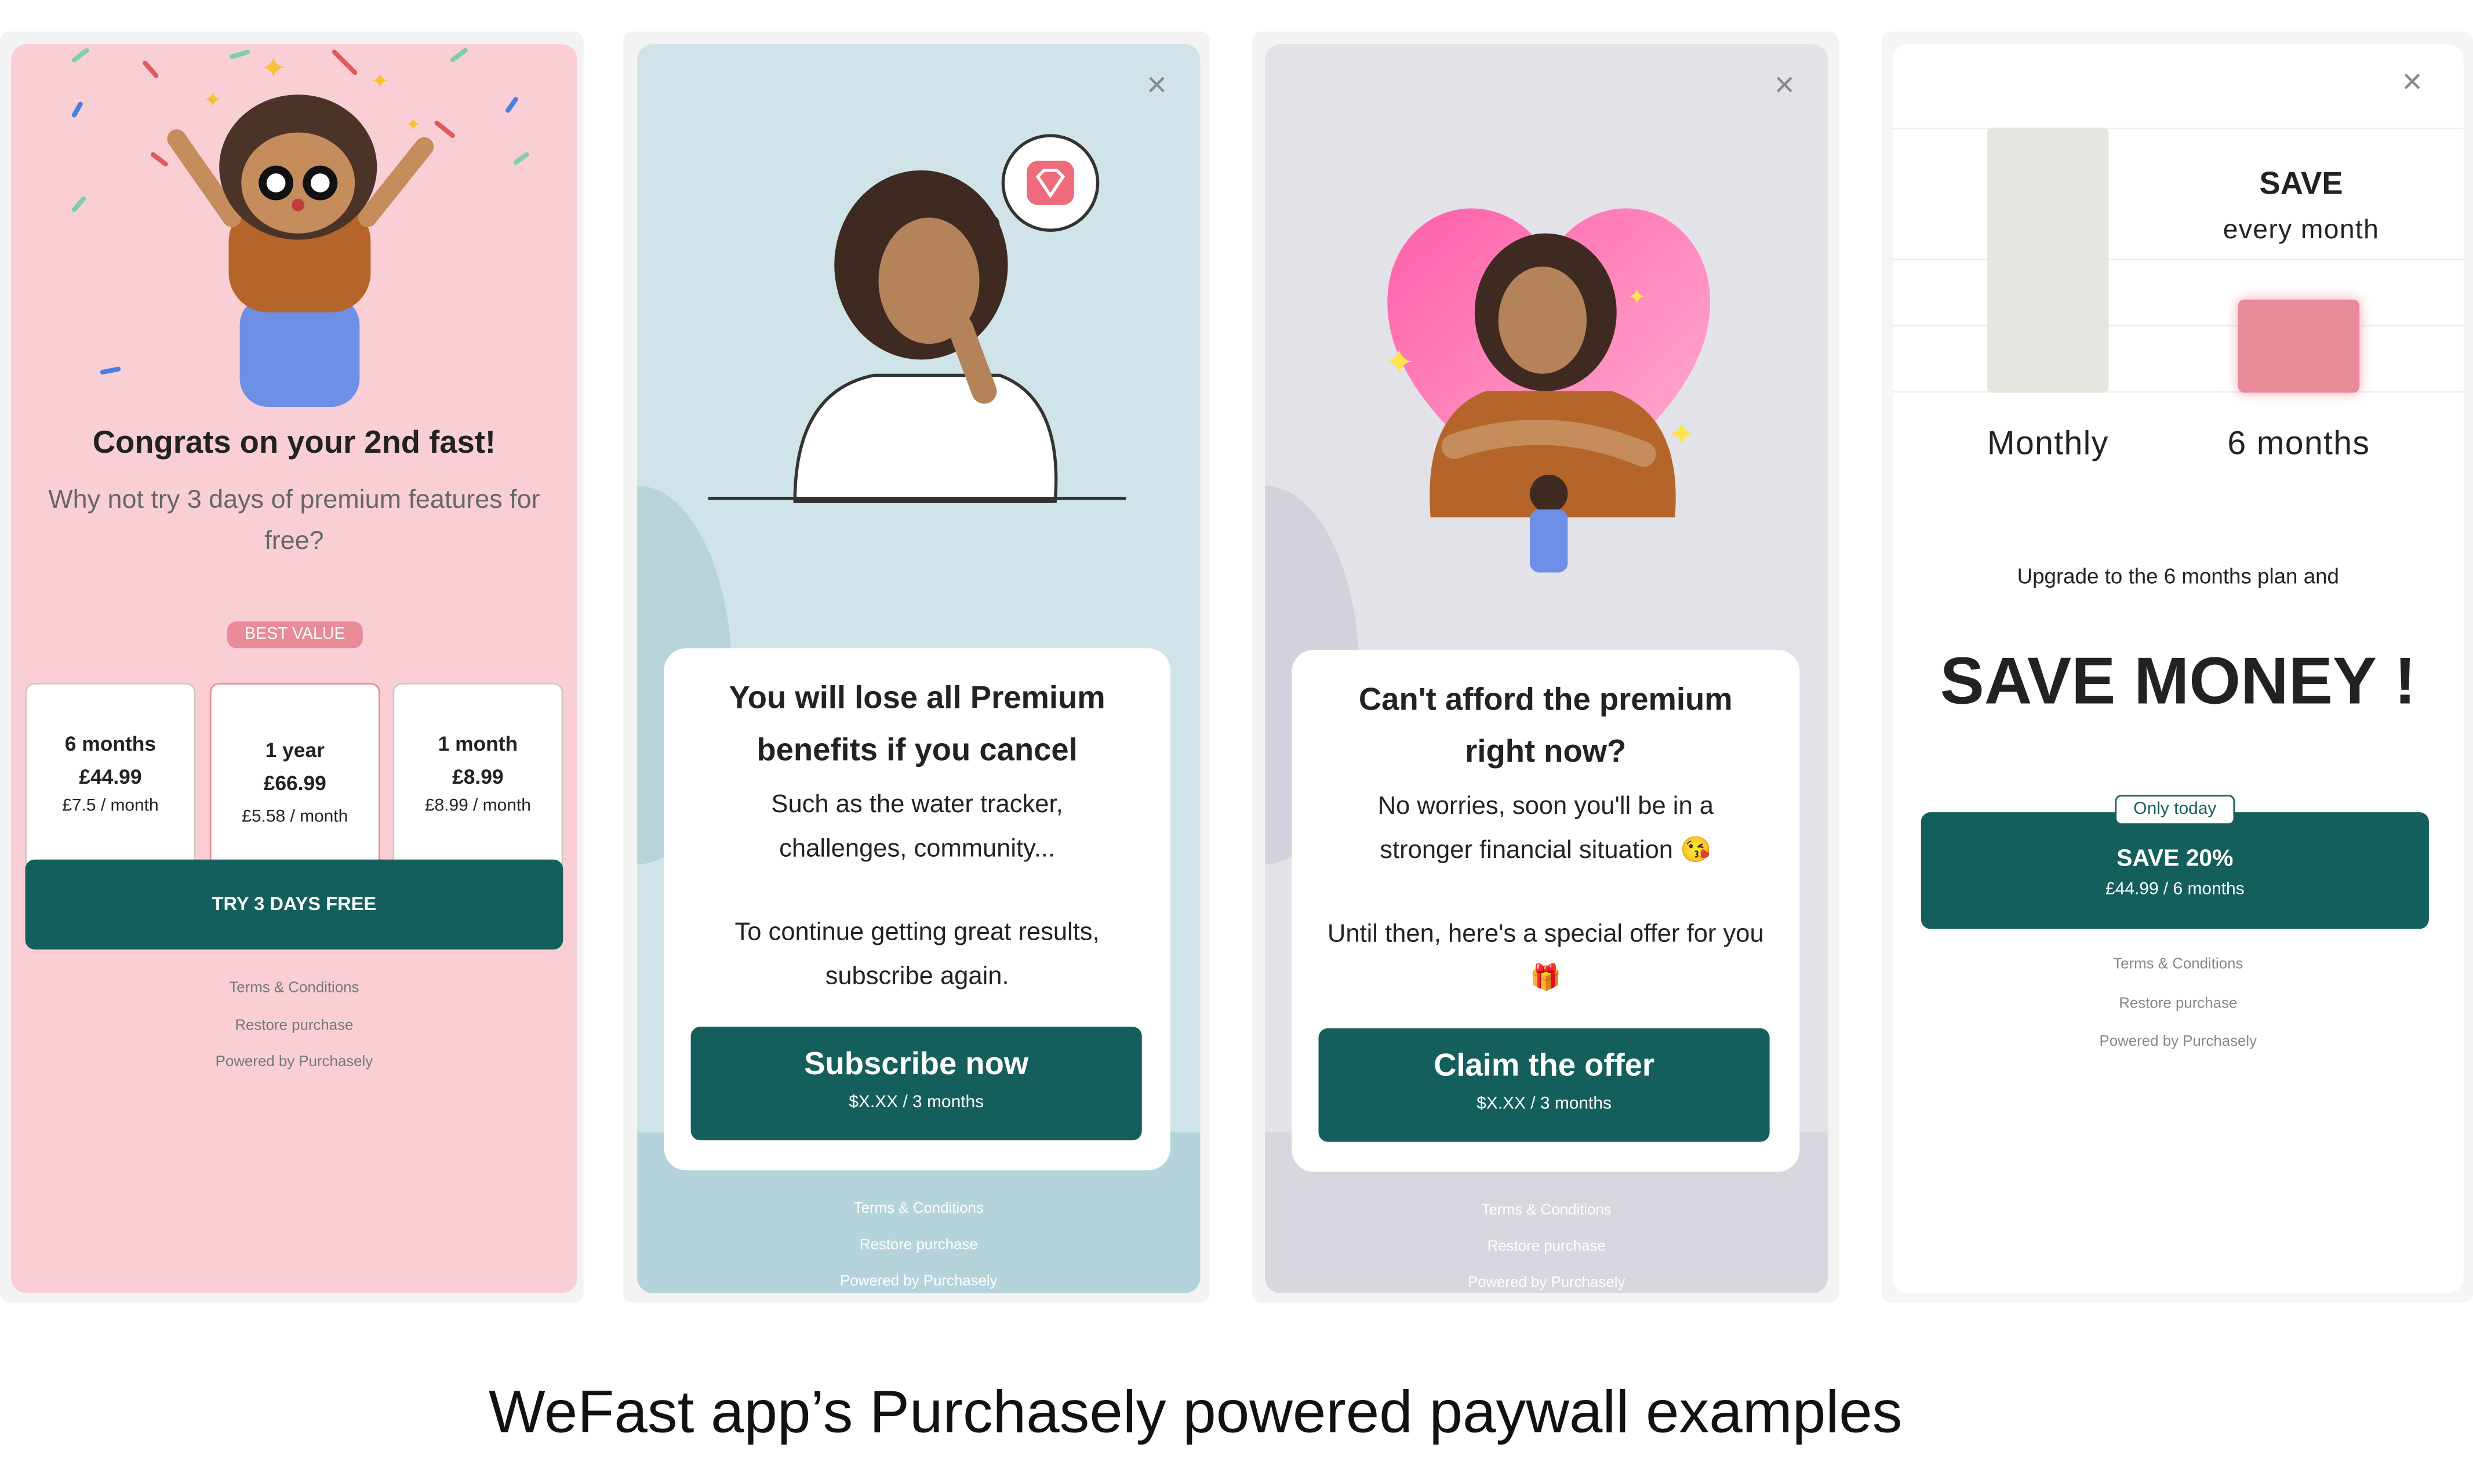 This screenshot has width=2473, height=1484. I want to click on plan-option-1-year: 1 year £66.99 £5.58 / month, so click(294, 779).